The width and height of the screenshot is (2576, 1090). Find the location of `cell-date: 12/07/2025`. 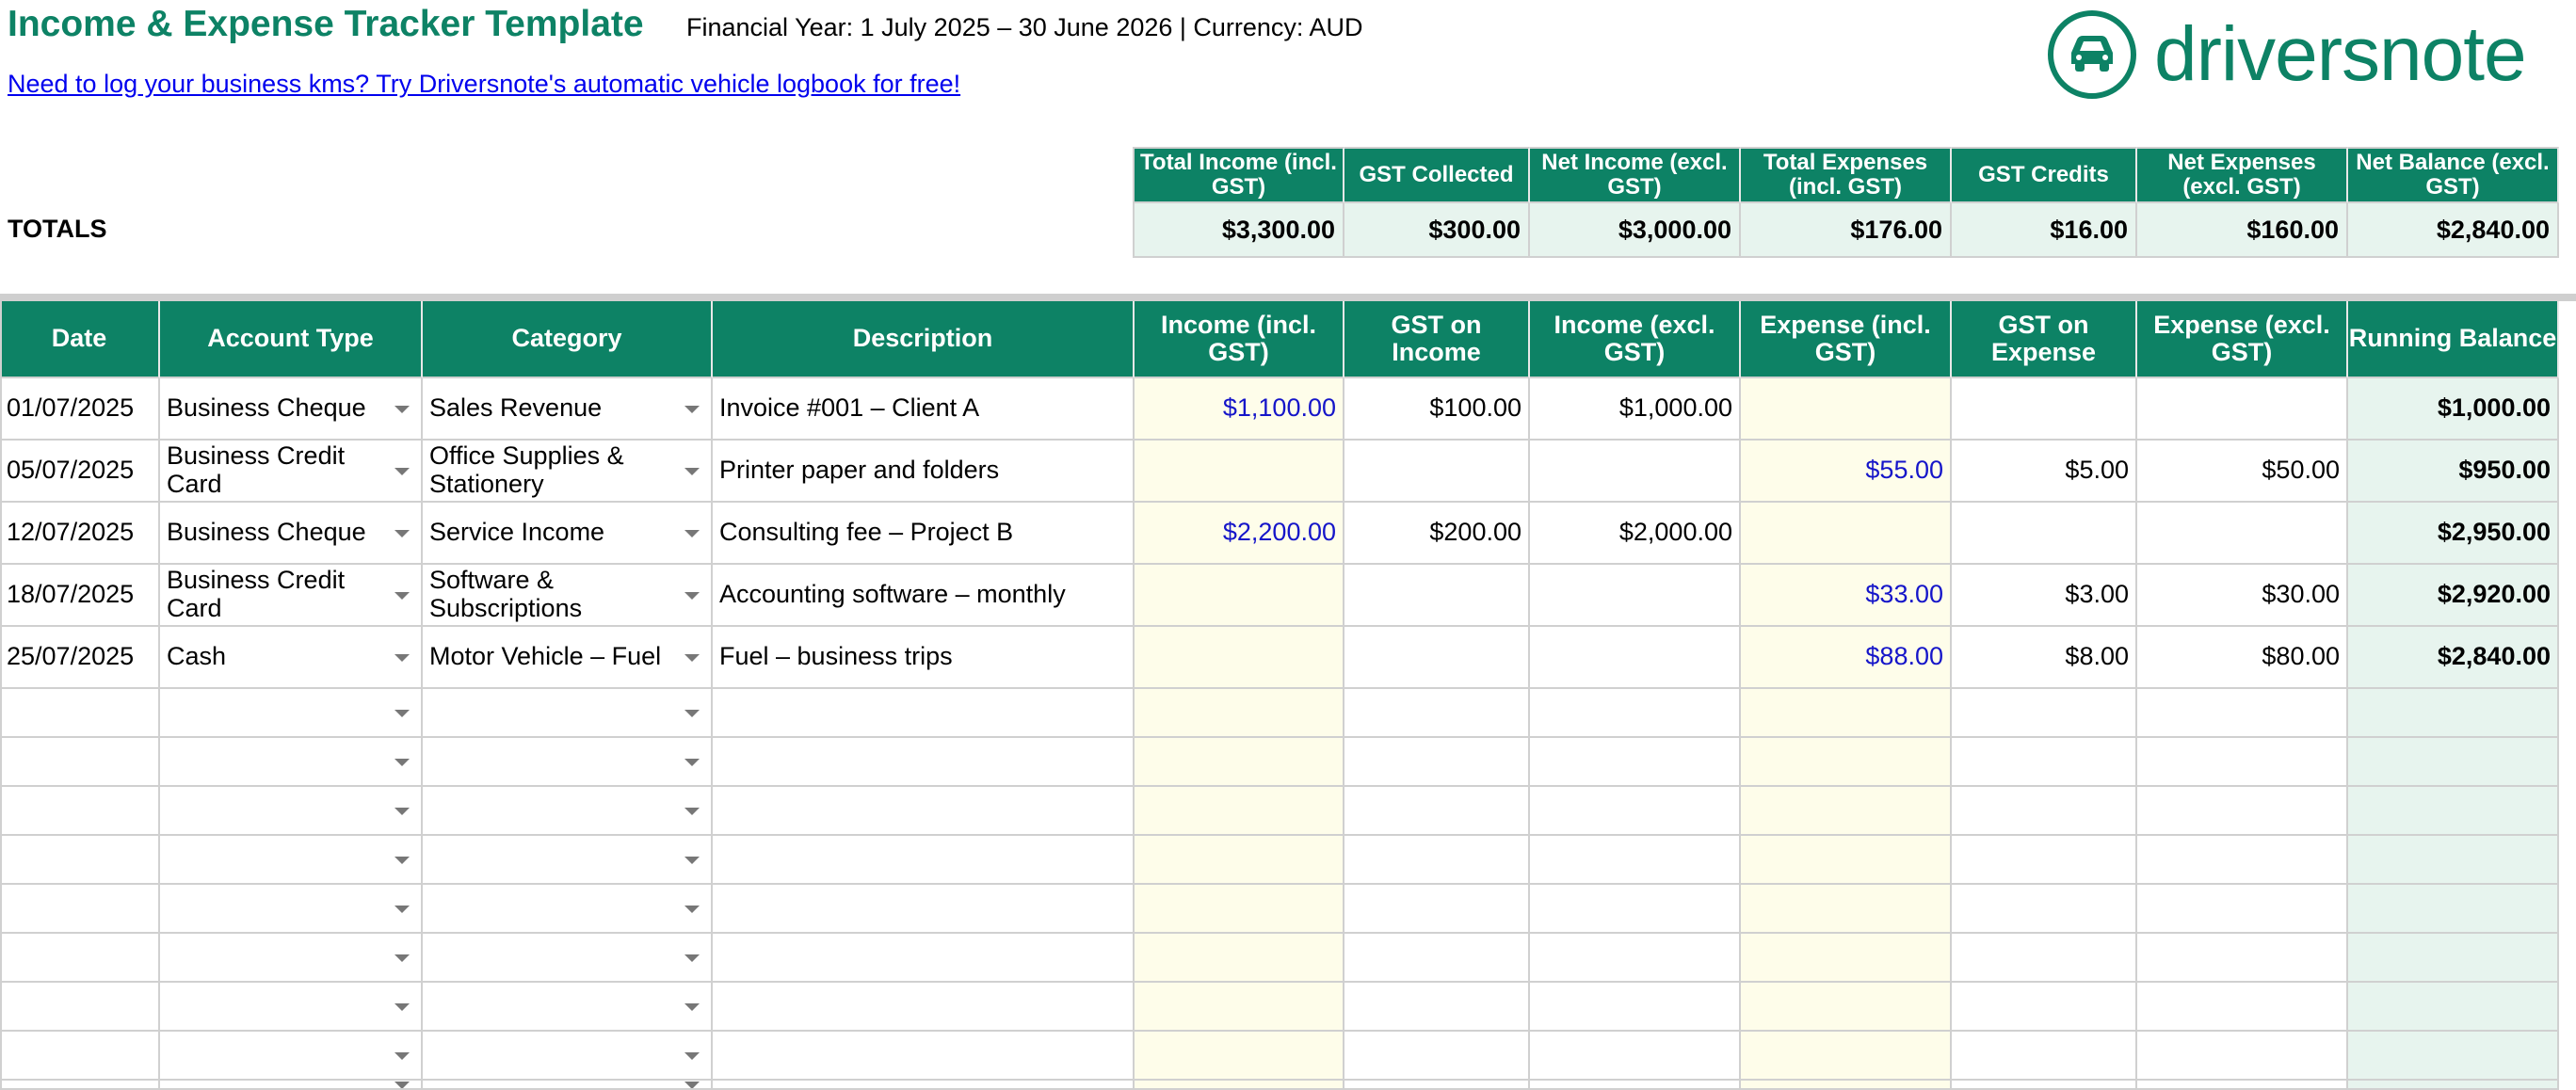

cell-date: 12/07/2025 is located at coordinates (80, 534).